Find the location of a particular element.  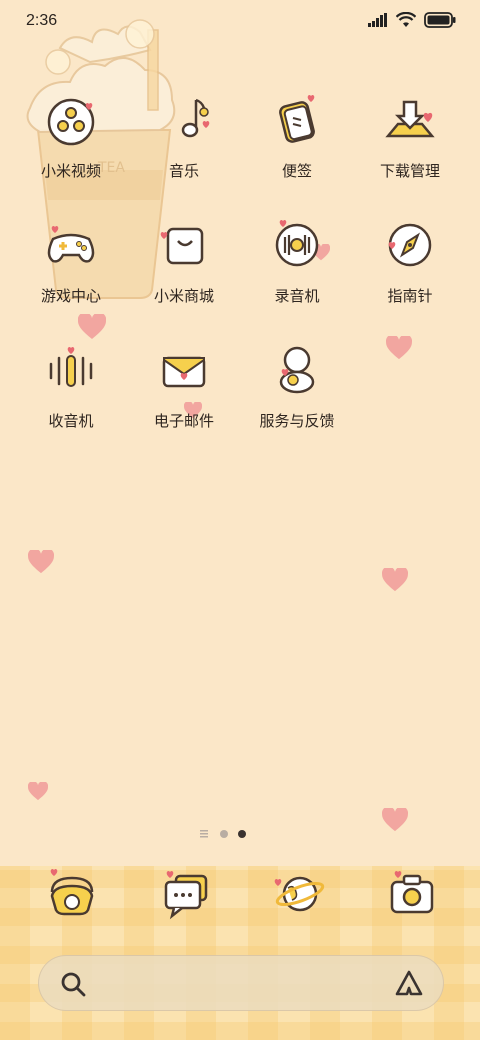

app-service-feedback: 服务与反馈 is located at coordinates (297, 397).